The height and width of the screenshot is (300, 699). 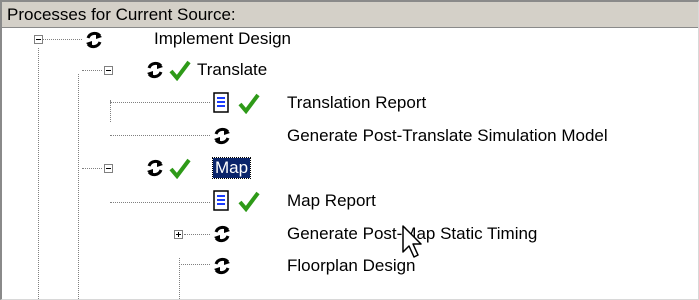 I want to click on panel-title: Processes for Current Source:, so click(x=121, y=14).